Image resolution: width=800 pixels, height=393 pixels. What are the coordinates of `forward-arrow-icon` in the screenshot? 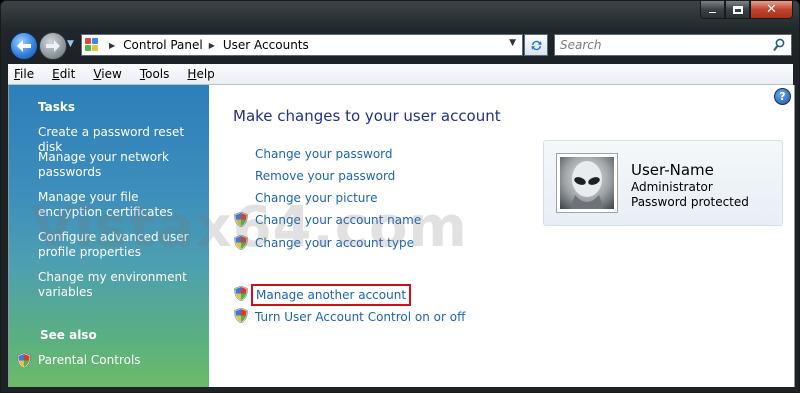 It's located at (53, 46).